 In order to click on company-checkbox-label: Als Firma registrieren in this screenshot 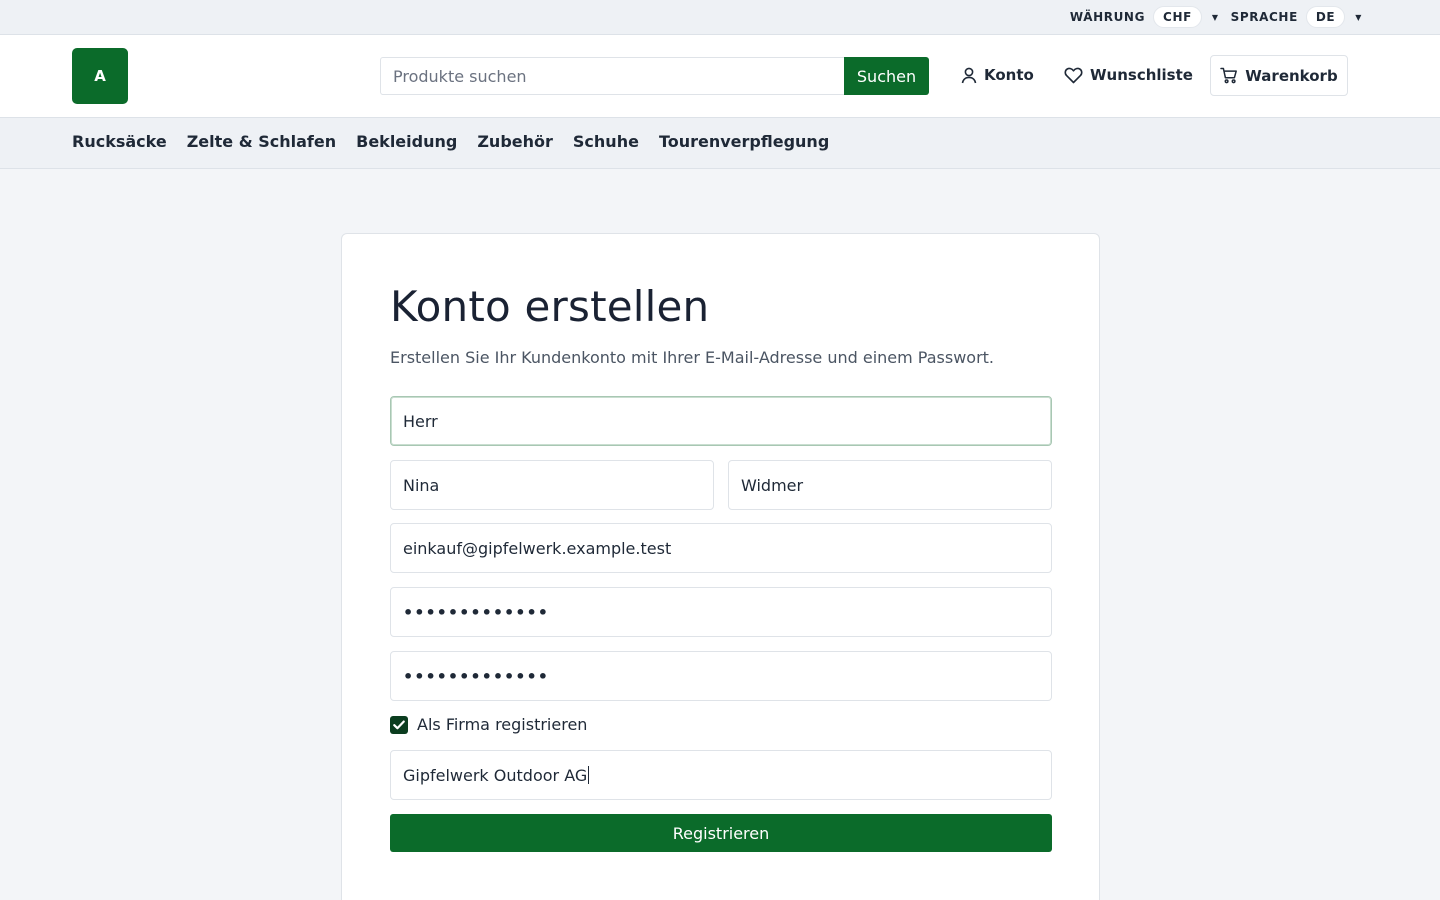, I will do `click(502, 724)`.